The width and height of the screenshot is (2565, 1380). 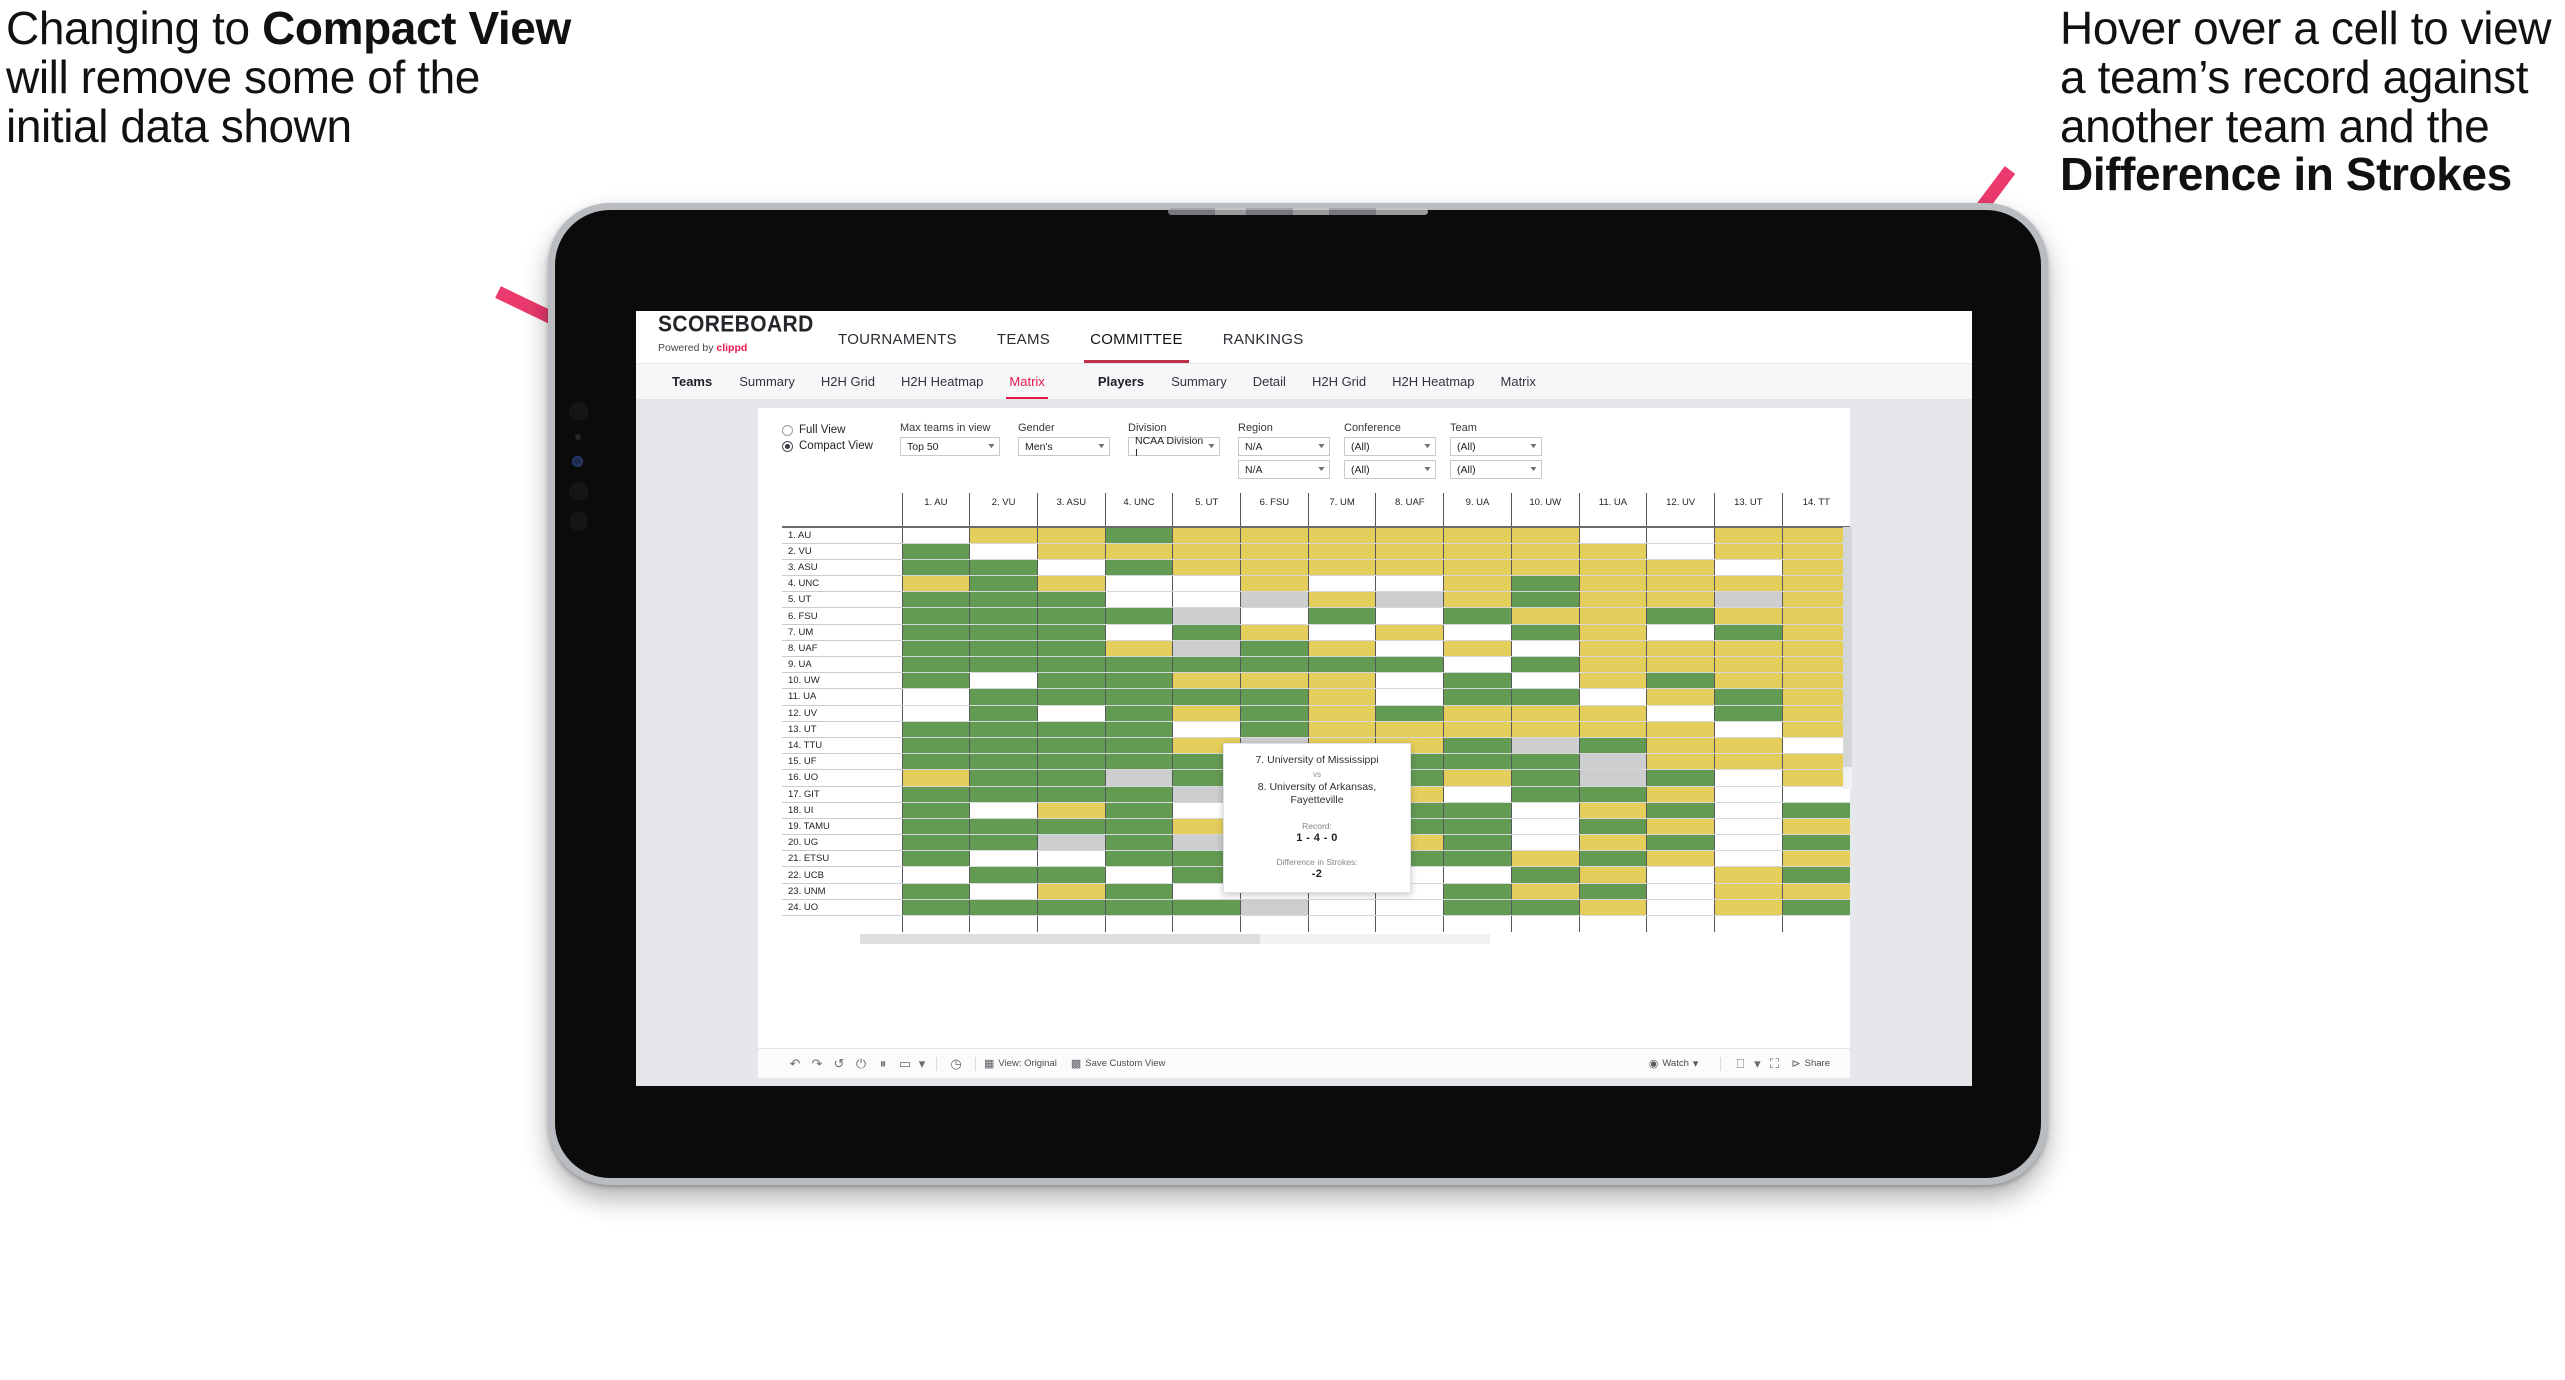 I want to click on filter-gender-select: Men's ▼, so click(x=1064, y=446).